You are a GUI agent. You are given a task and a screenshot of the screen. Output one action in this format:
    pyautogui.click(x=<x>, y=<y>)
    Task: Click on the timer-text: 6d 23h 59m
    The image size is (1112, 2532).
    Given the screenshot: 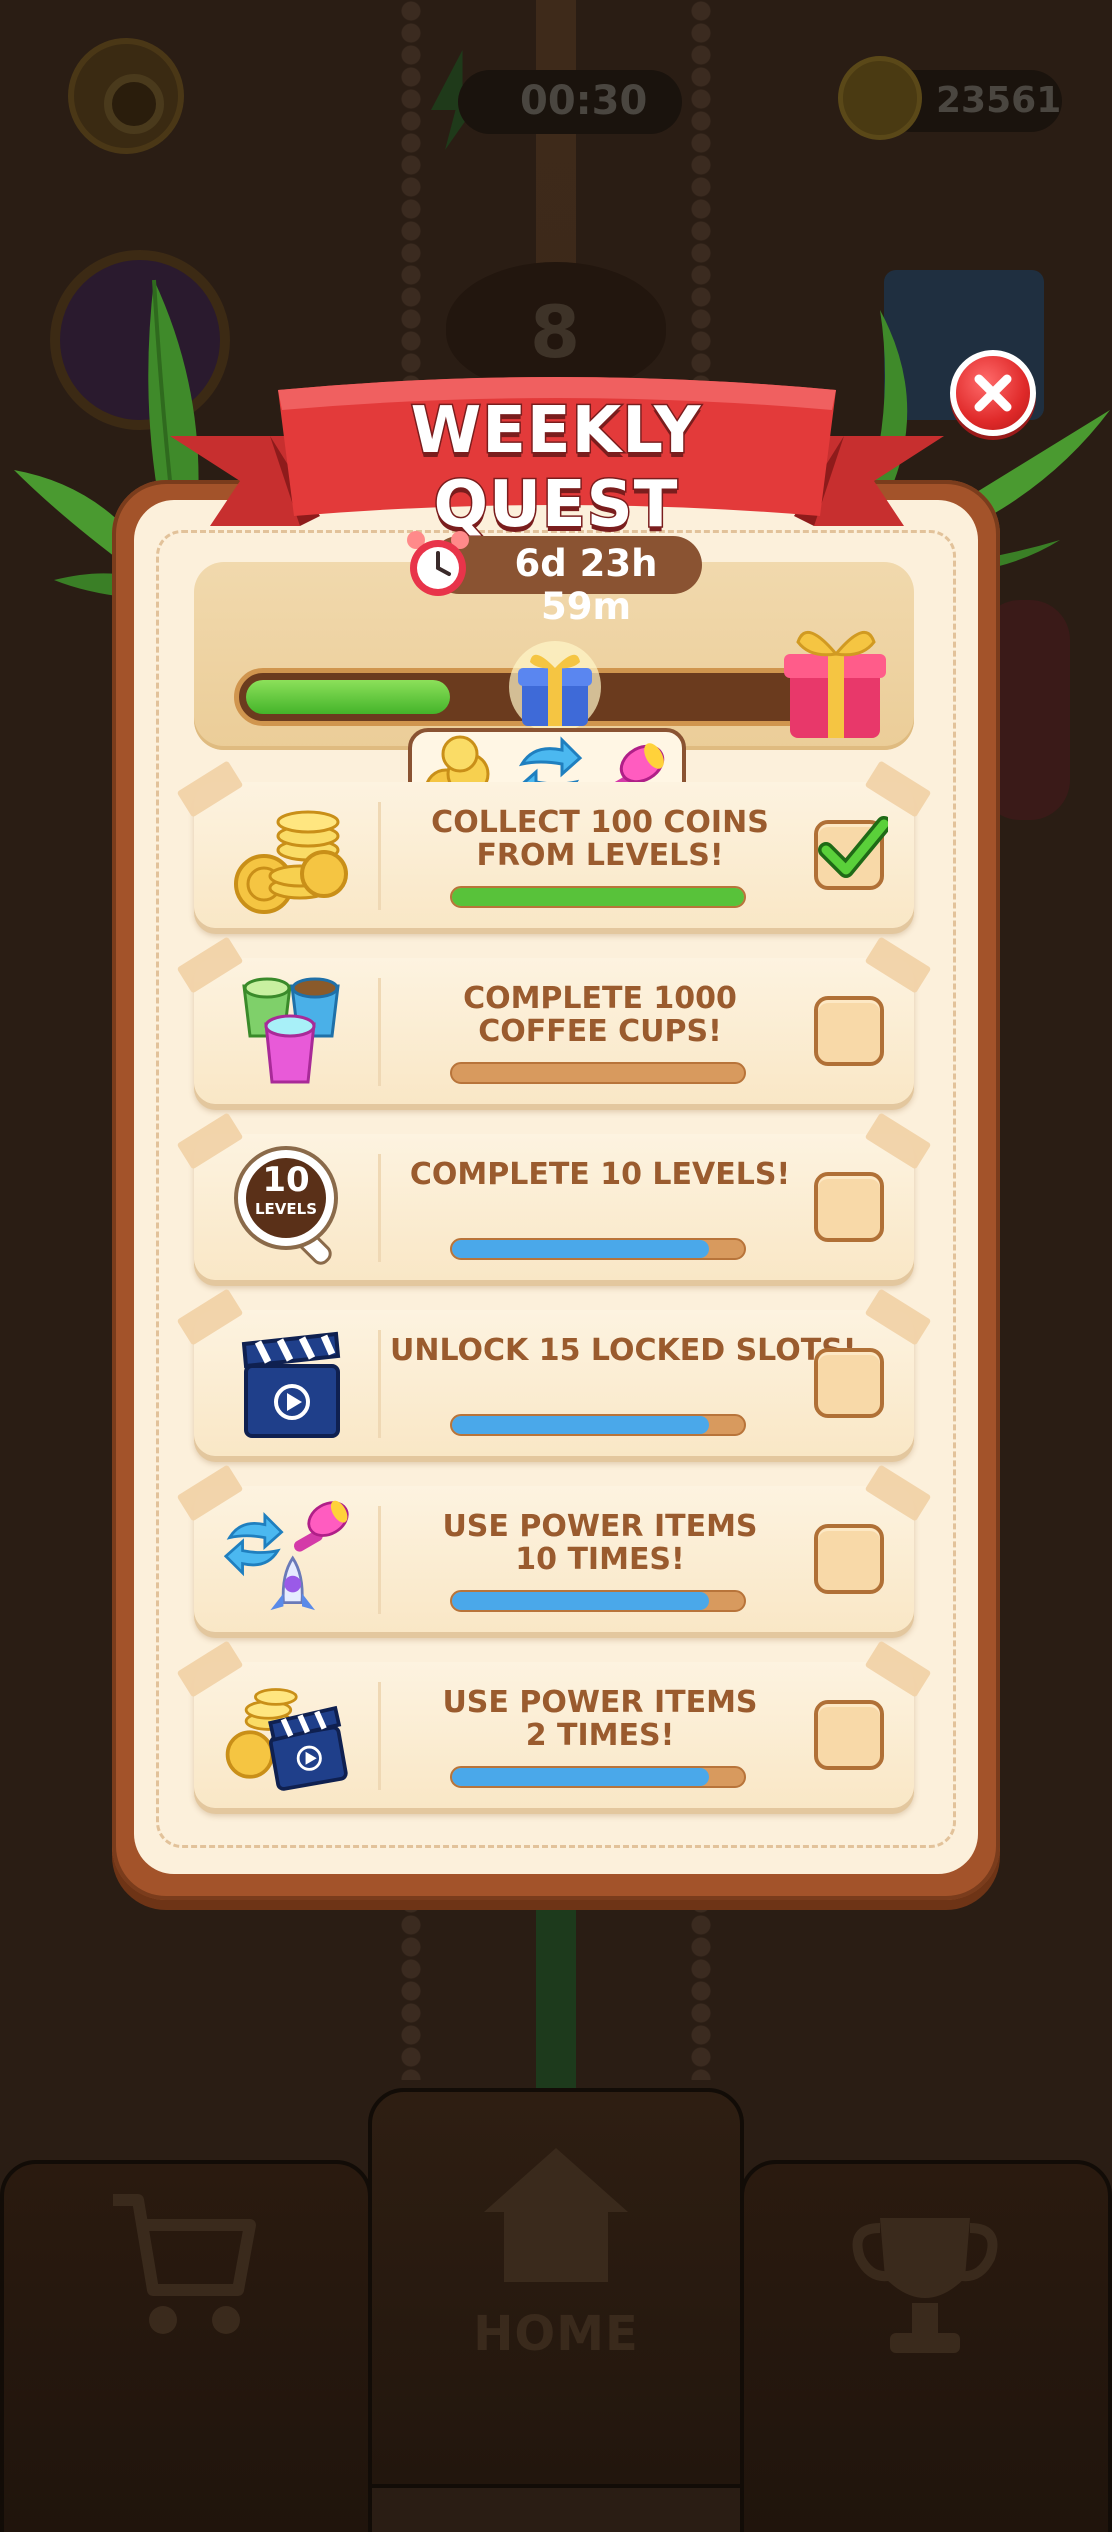 What is the action you would take?
    pyautogui.click(x=586, y=585)
    